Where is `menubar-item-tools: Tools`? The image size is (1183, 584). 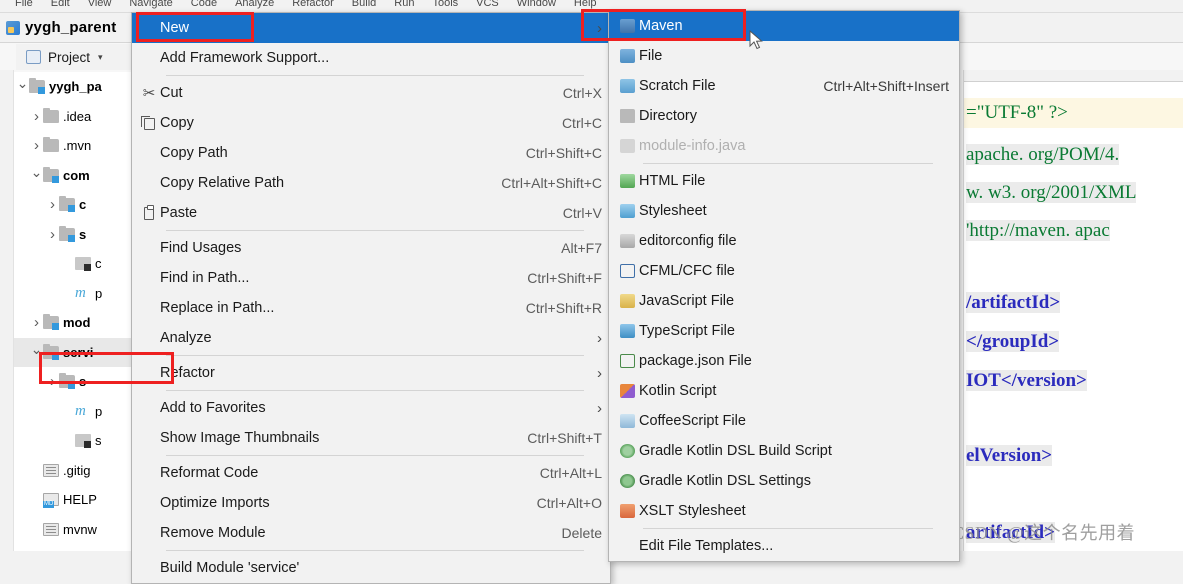
menubar-item-tools: Tools is located at coordinates (445, 4).